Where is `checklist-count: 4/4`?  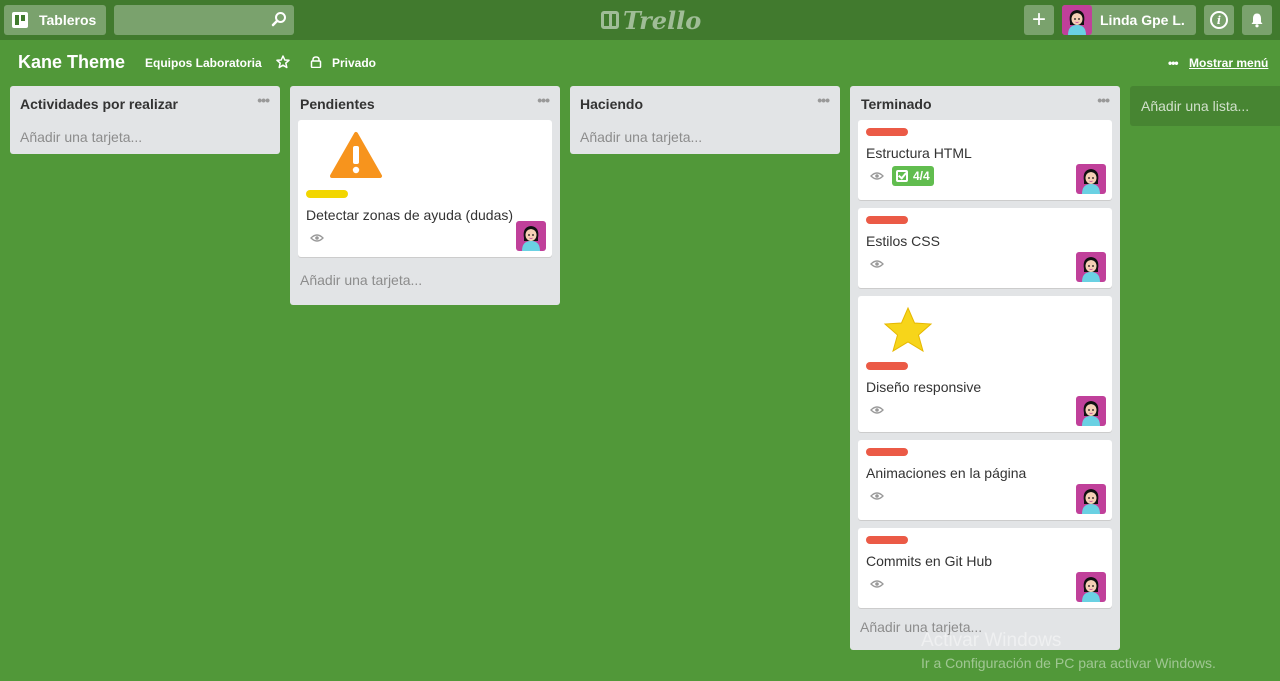 checklist-count: 4/4 is located at coordinates (921, 176).